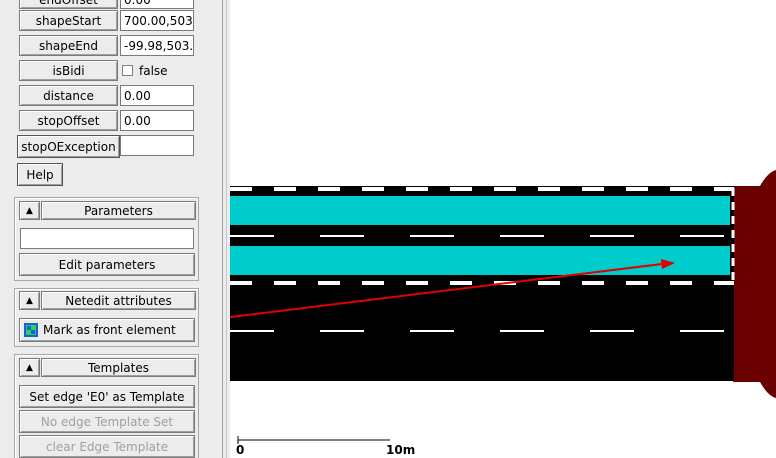 The image size is (776, 458). Describe the element at coordinates (157, 145) in the screenshot. I see `attr-stopoexception-field` at that location.